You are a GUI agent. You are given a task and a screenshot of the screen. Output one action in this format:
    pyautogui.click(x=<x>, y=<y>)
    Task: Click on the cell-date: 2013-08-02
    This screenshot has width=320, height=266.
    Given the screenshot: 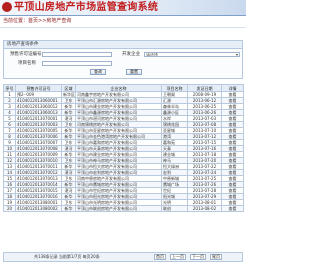 What is the action you would take?
    pyautogui.click(x=204, y=208)
    